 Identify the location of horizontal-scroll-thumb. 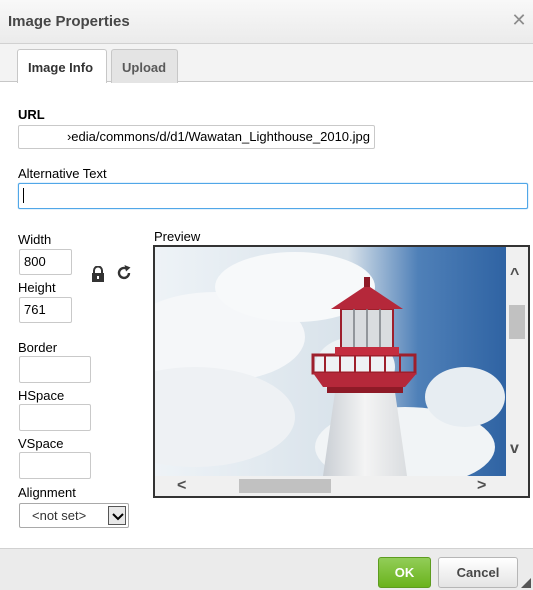
(285, 486).